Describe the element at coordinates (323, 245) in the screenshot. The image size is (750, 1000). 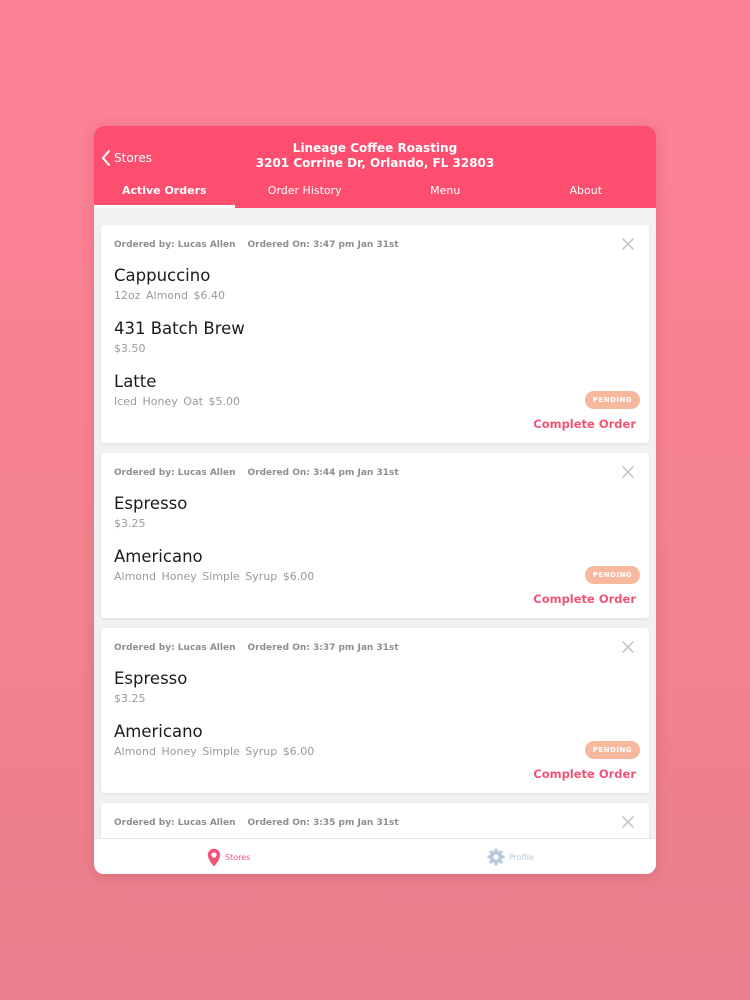
I see `ordered-on: Ordered On: 3:47 pm Jan 31st` at that location.